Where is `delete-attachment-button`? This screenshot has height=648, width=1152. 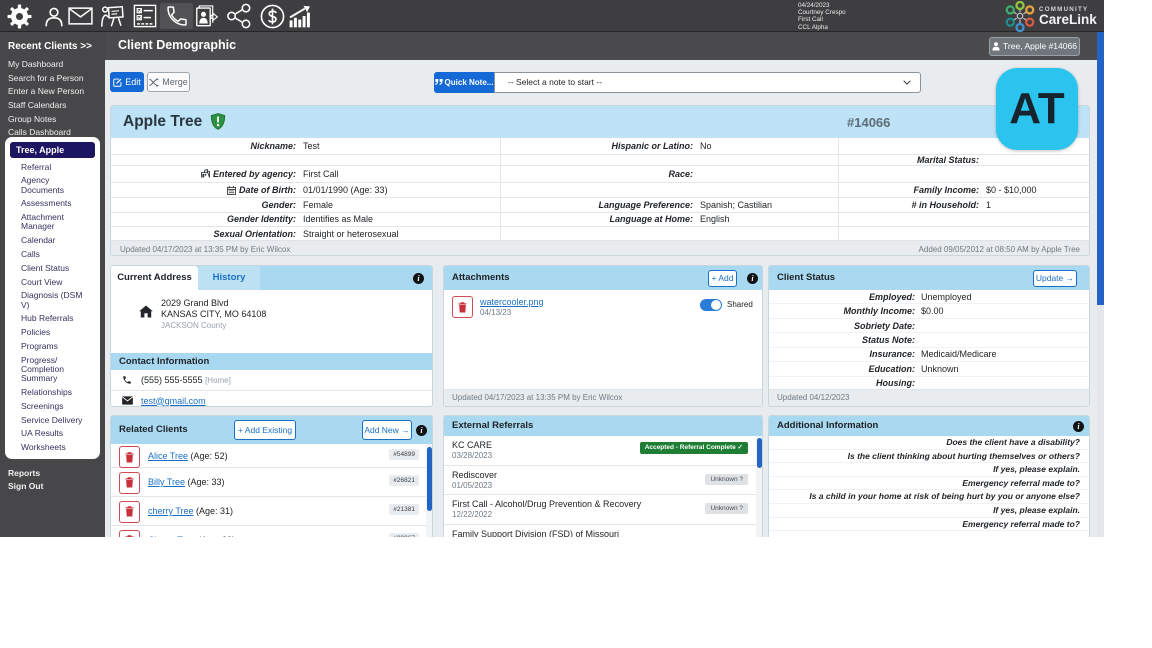 delete-attachment-button is located at coordinates (462, 307).